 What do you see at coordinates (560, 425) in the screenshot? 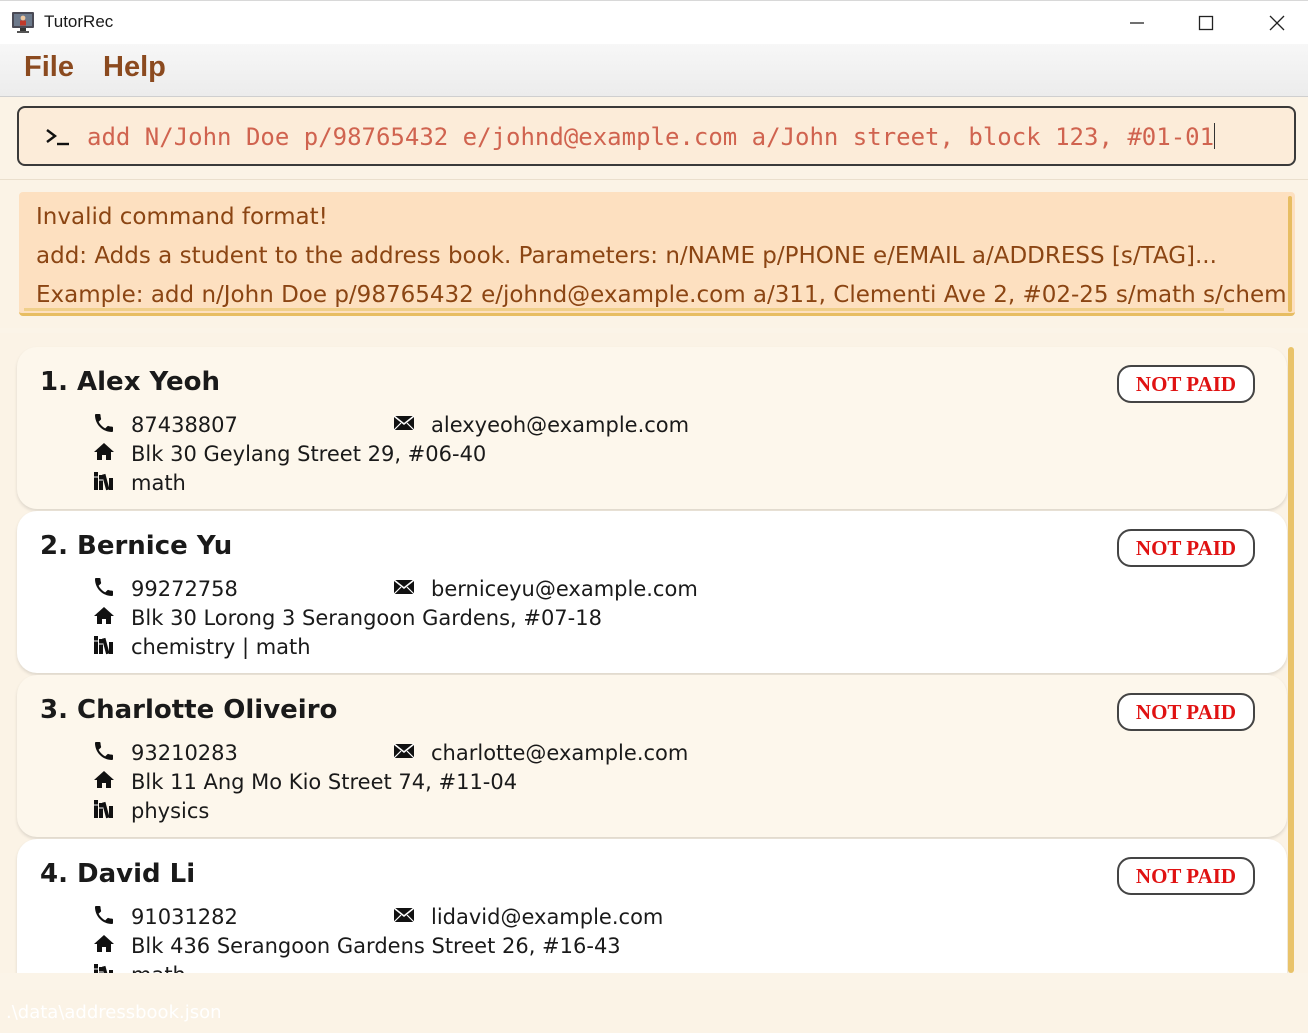
I see `email-address: alexyeoh@example.com` at bounding box center [560, 425].